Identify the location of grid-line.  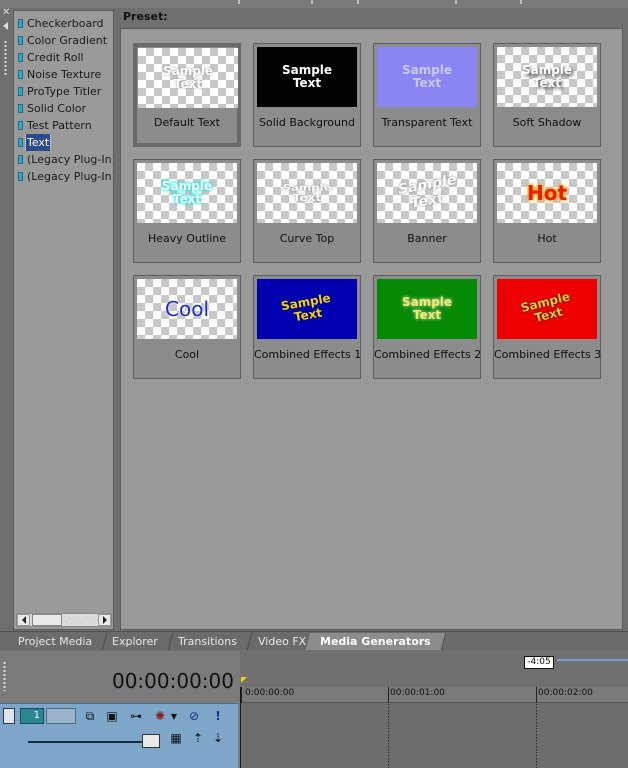
(536, 736).